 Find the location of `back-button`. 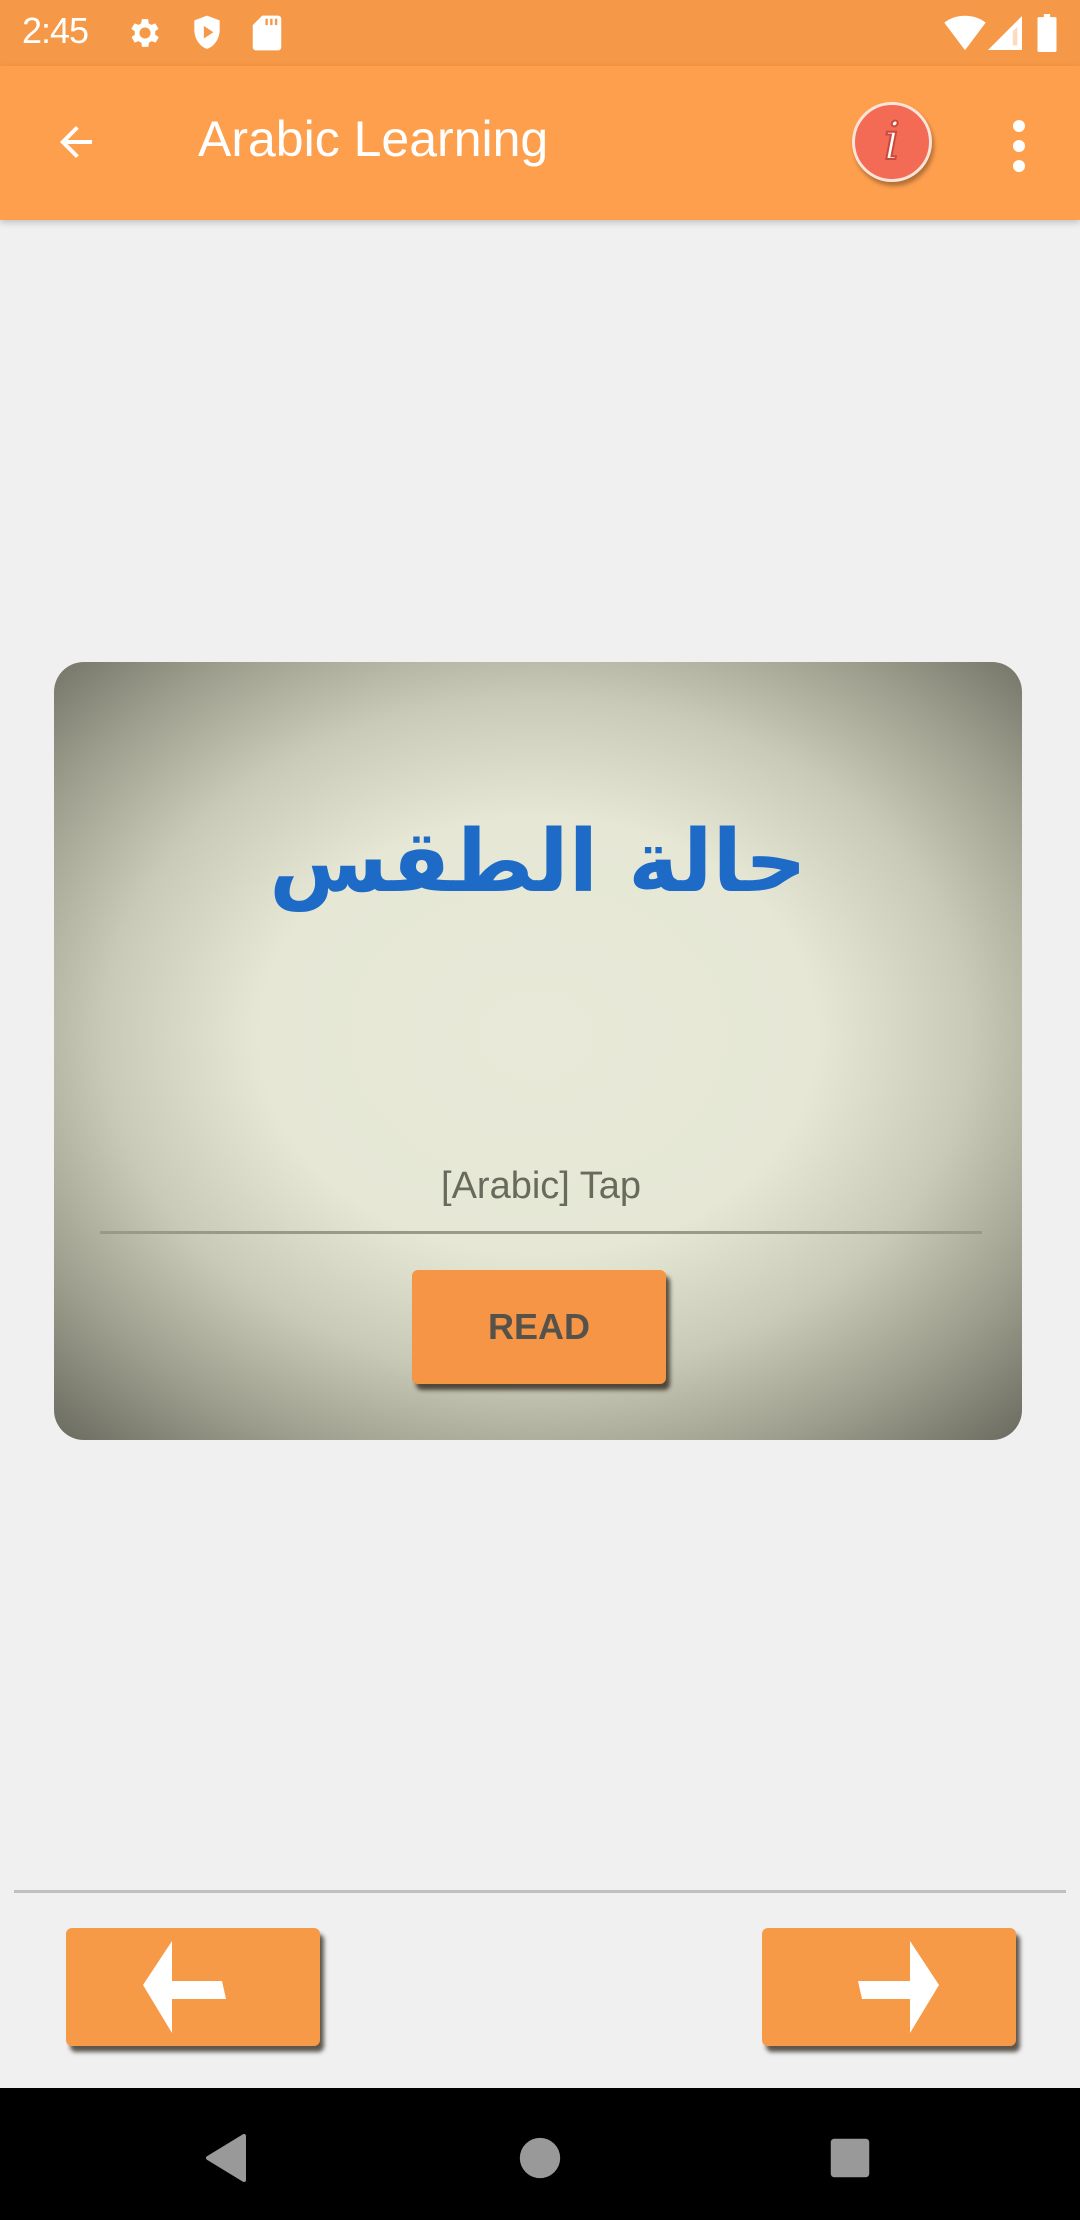

back-button is located at coordinates (76, 142).